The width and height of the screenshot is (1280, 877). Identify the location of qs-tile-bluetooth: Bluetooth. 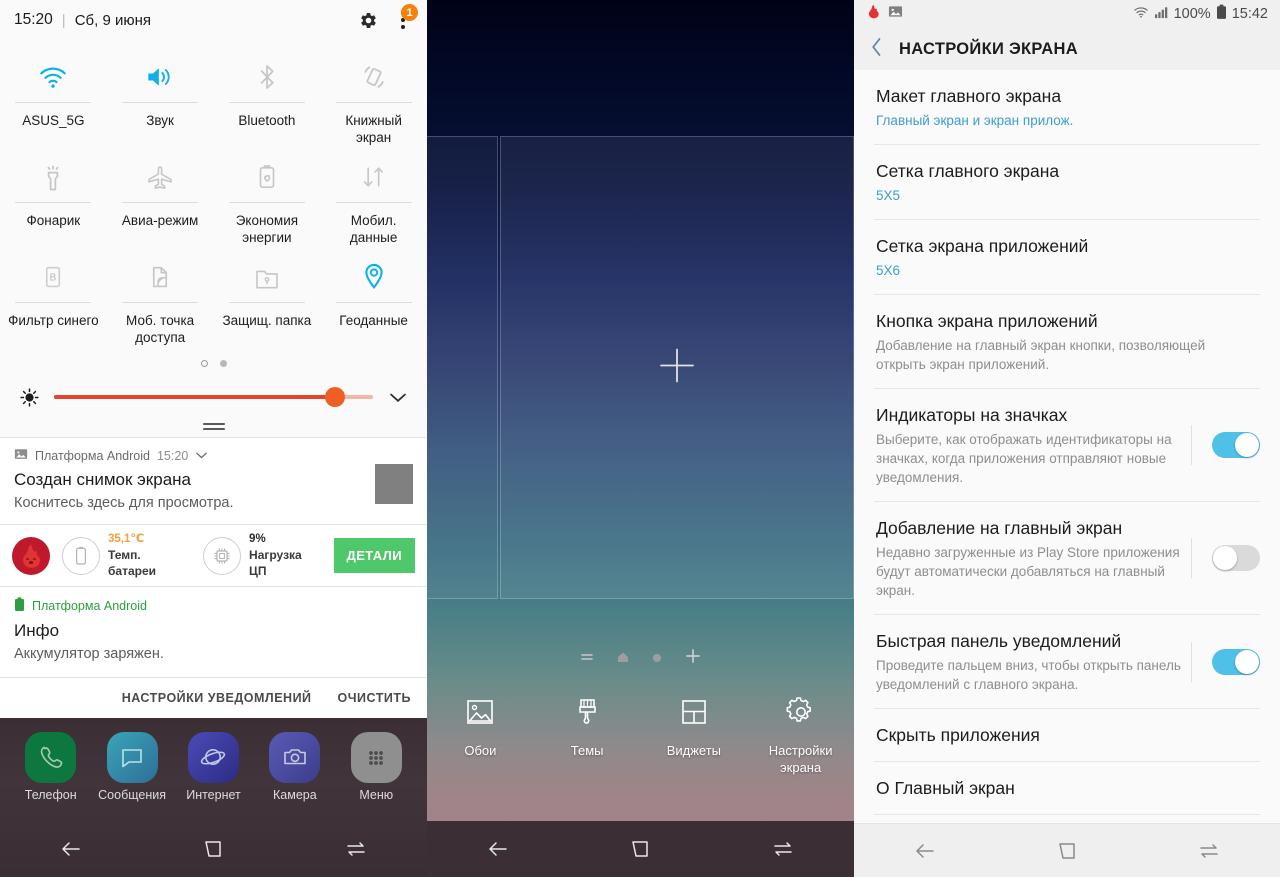
(267, 96).